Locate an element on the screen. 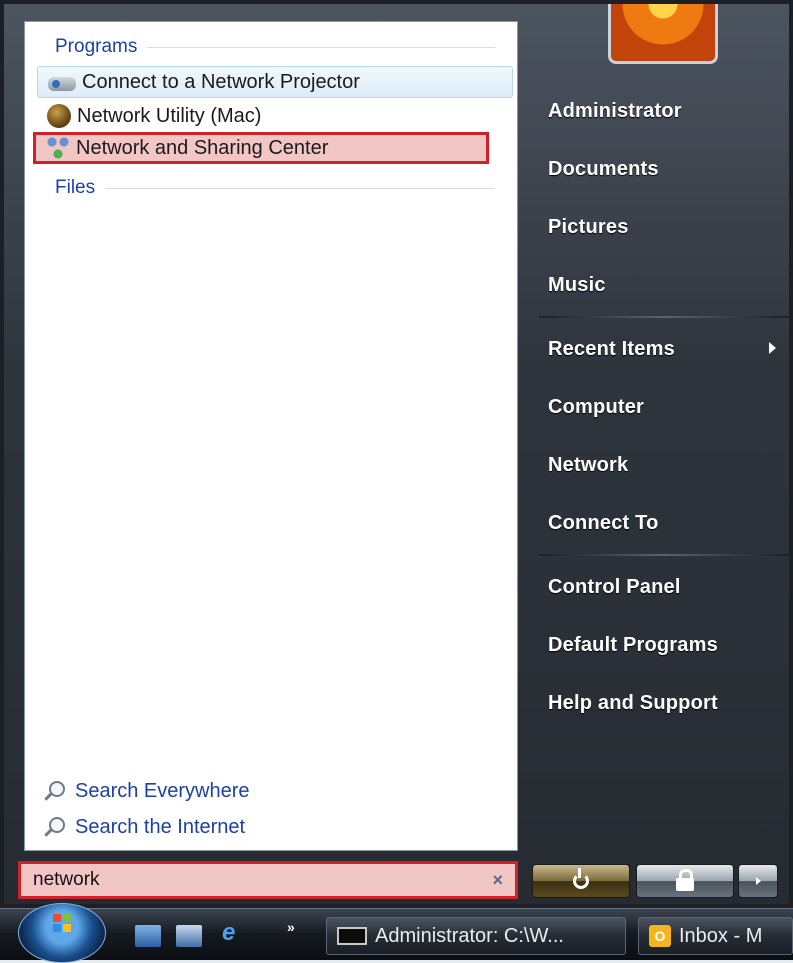 The height and width of the screenshot is (963, 793). submenu-arrow-icon is located at coordinates (772, 348).